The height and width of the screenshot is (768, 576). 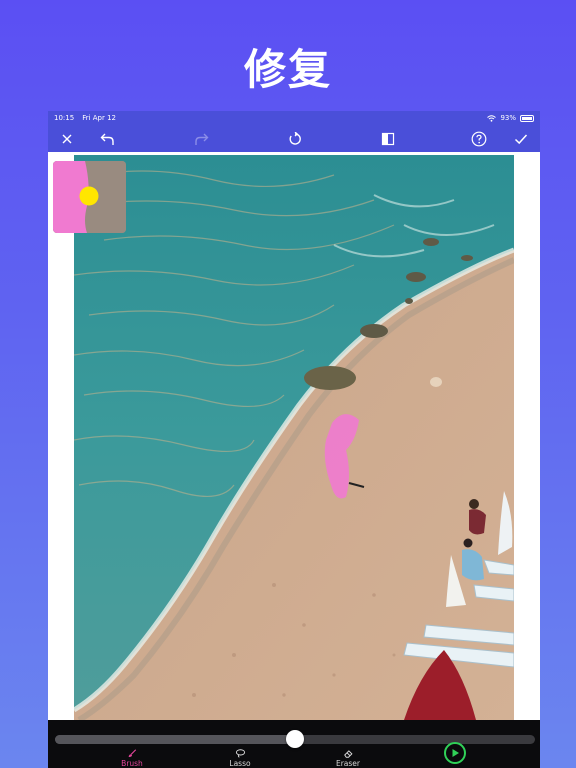 I want to click on compare-button, so click(x=388, y=139).